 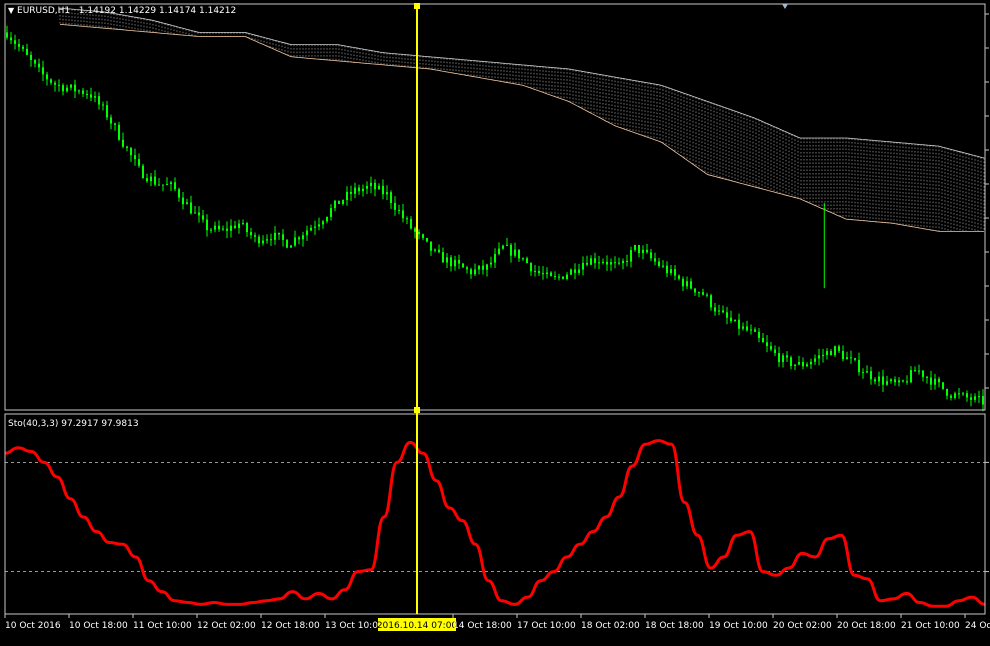 What do you see at coordinates (157, 11) in the screenshot?
I see `ohlc-values: 1.14192 1.14229 1.14174 1.14212` at bounding box center [157, 11].